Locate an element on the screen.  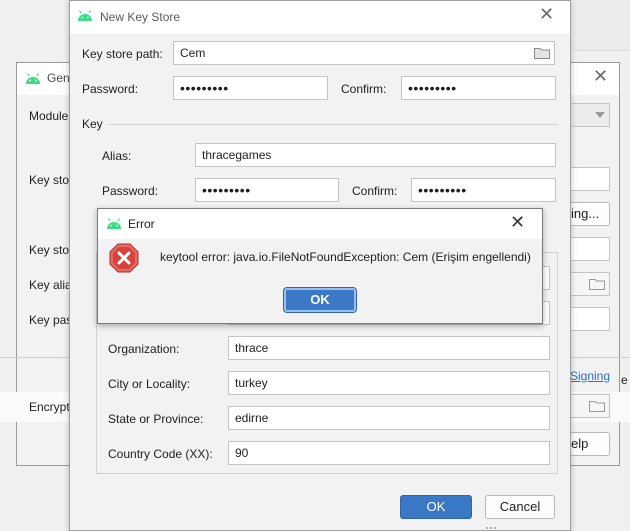
side-text: e is located at coordinates (624, 380).